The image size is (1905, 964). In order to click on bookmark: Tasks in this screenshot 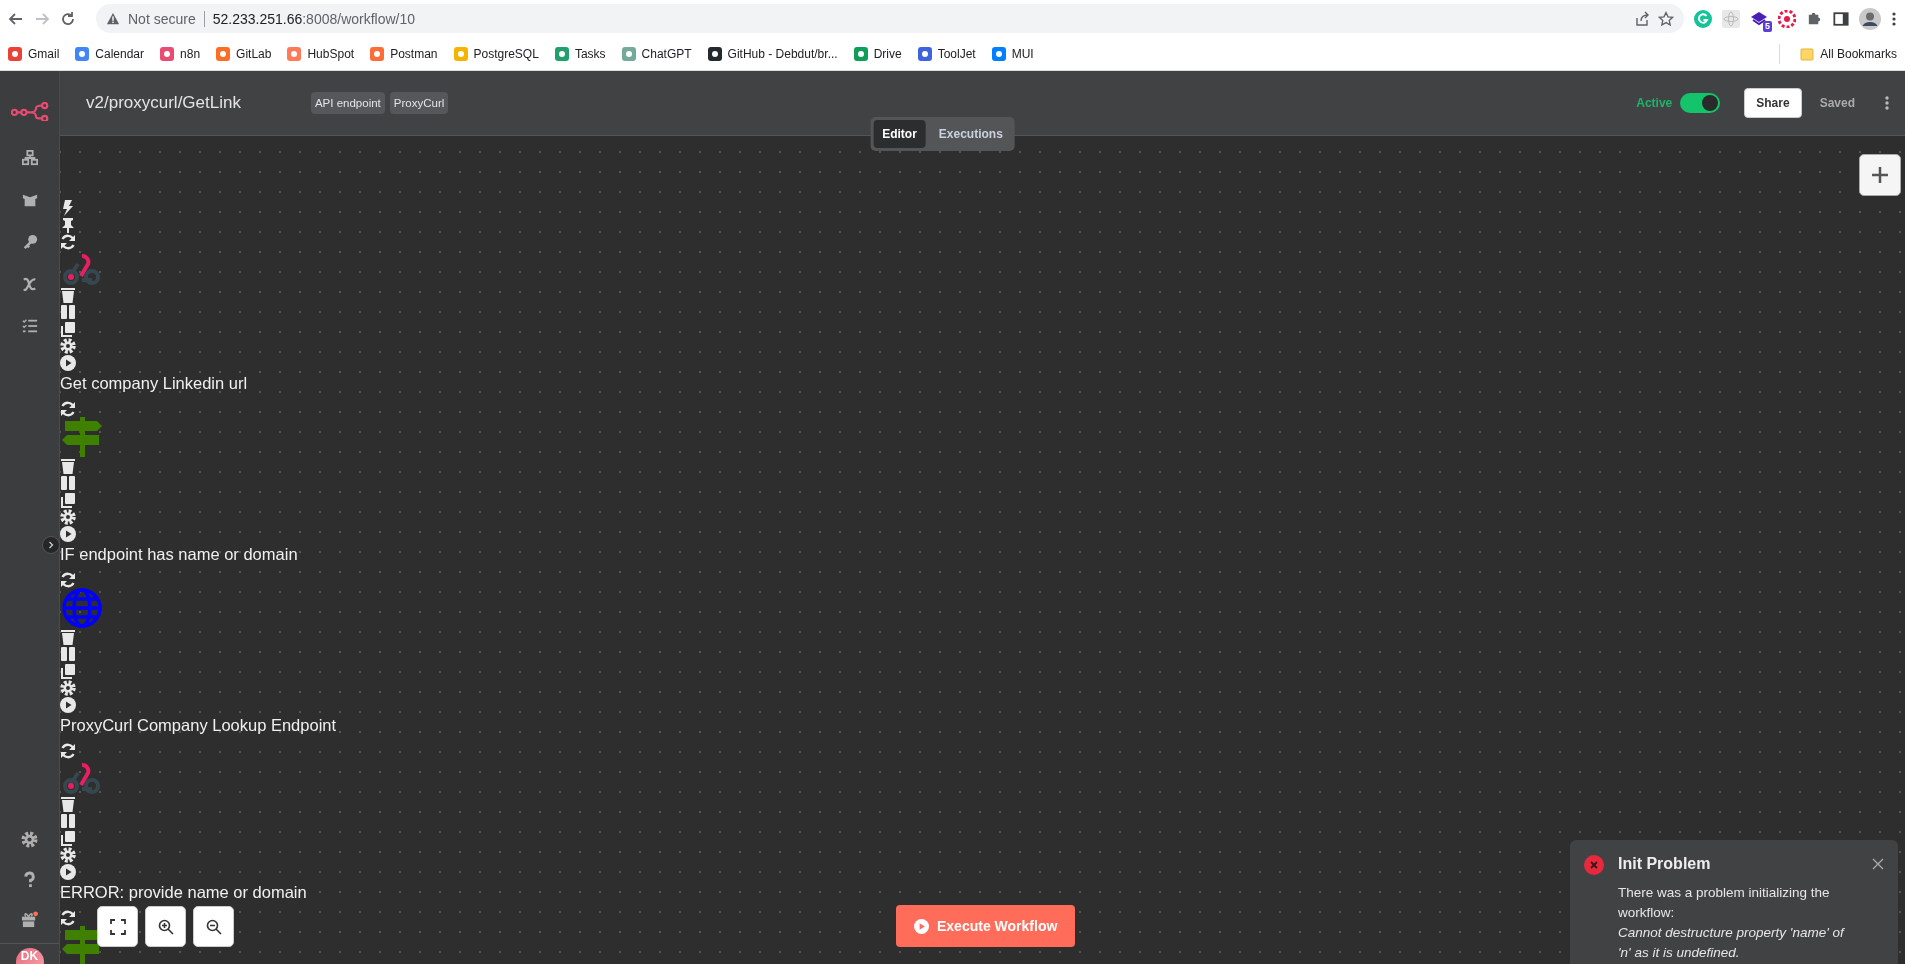, I will do `click(580, 53)`.